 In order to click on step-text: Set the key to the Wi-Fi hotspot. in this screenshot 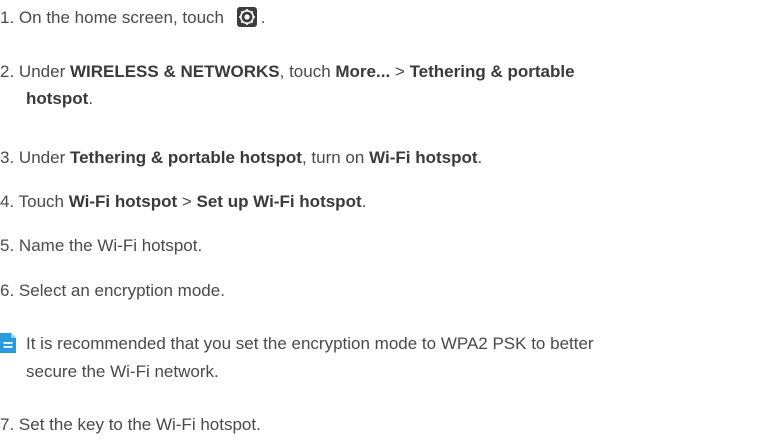, I will do `click(139, 424)`.